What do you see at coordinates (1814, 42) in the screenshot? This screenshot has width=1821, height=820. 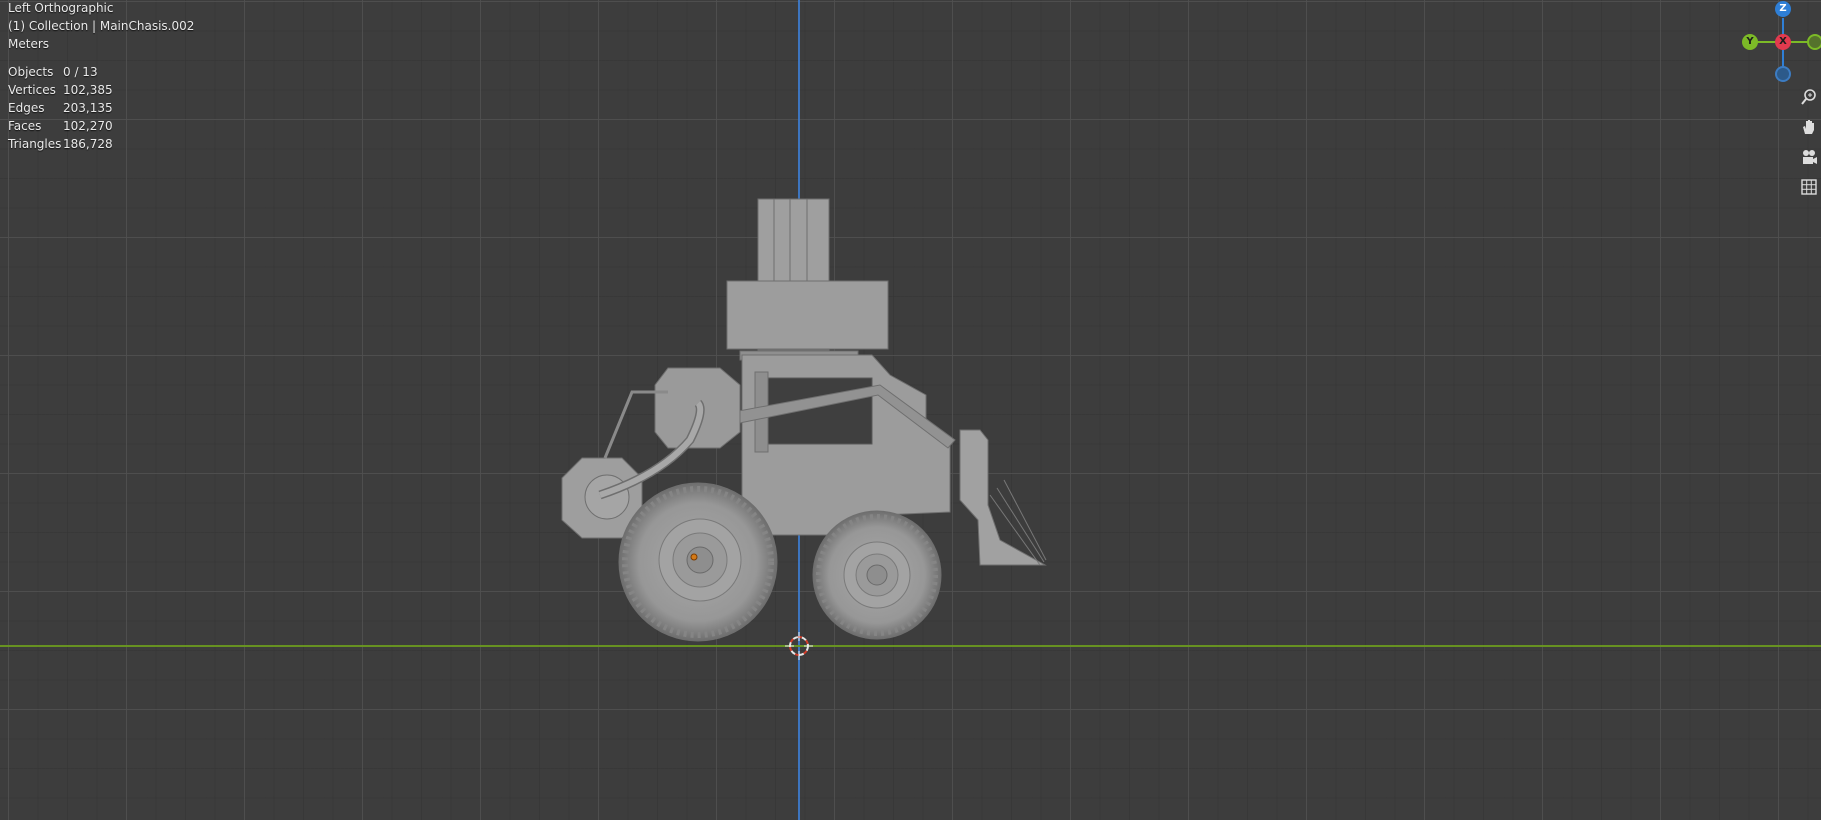 I see `gizmo-neg-y-axis` at bounding box center [1814, 42].